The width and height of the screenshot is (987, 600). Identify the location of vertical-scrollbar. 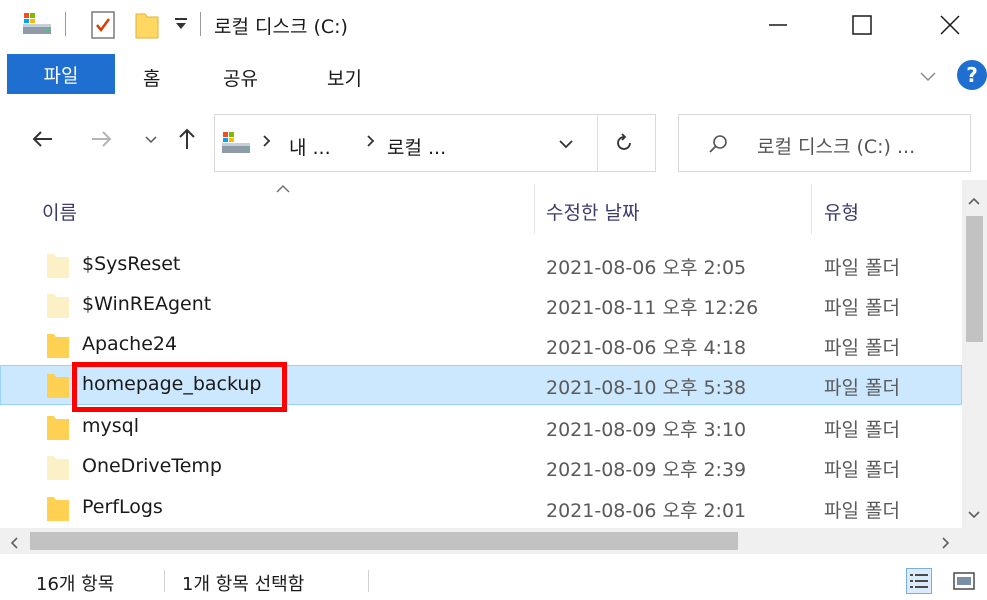
(974, 355).